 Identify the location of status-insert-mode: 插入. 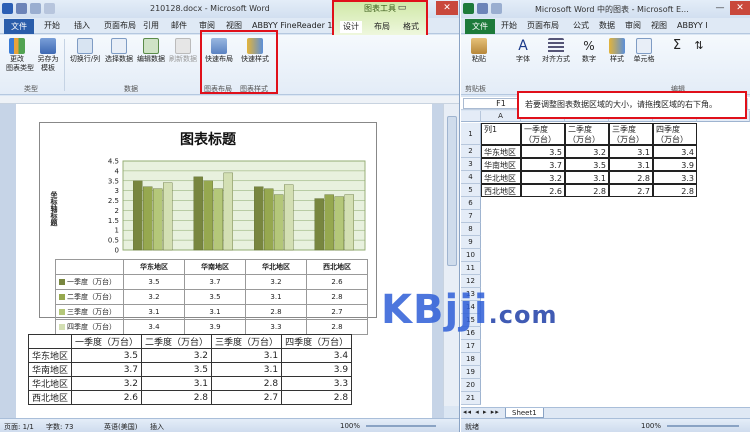
(157, 427).